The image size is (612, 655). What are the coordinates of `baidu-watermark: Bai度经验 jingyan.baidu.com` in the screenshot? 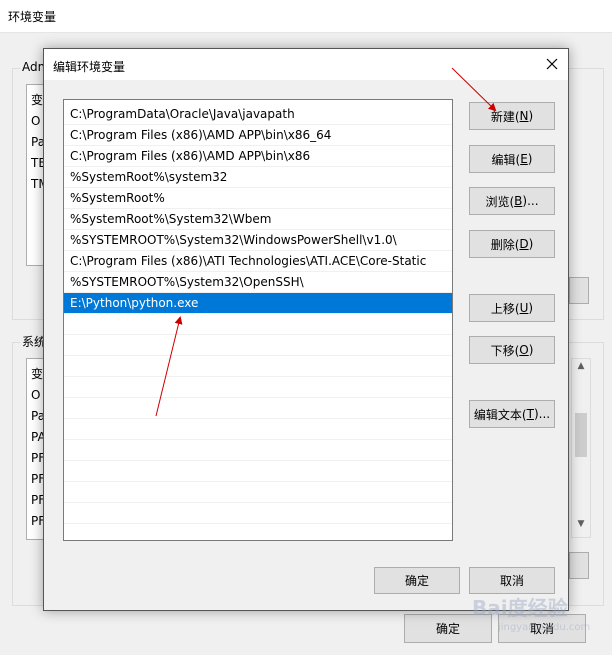 It's located at (532, 614).